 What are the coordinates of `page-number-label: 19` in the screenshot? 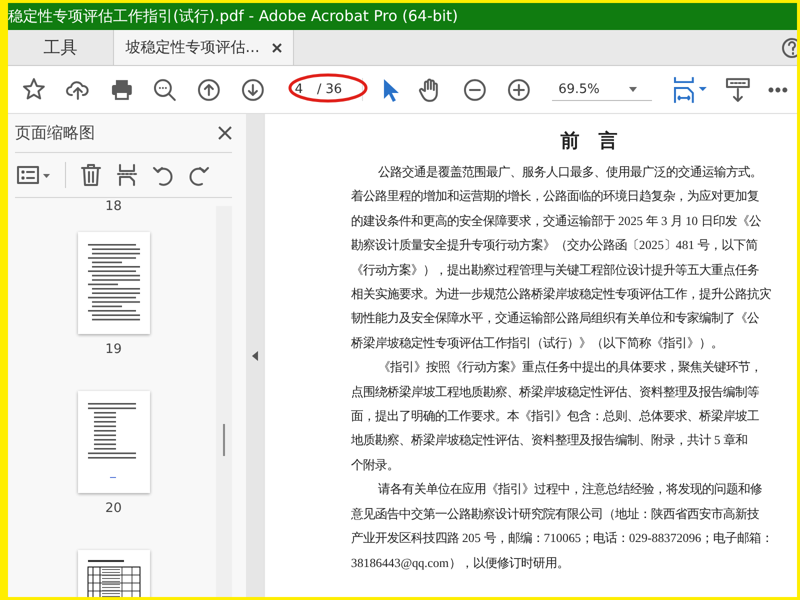 It's located at (113, 349).